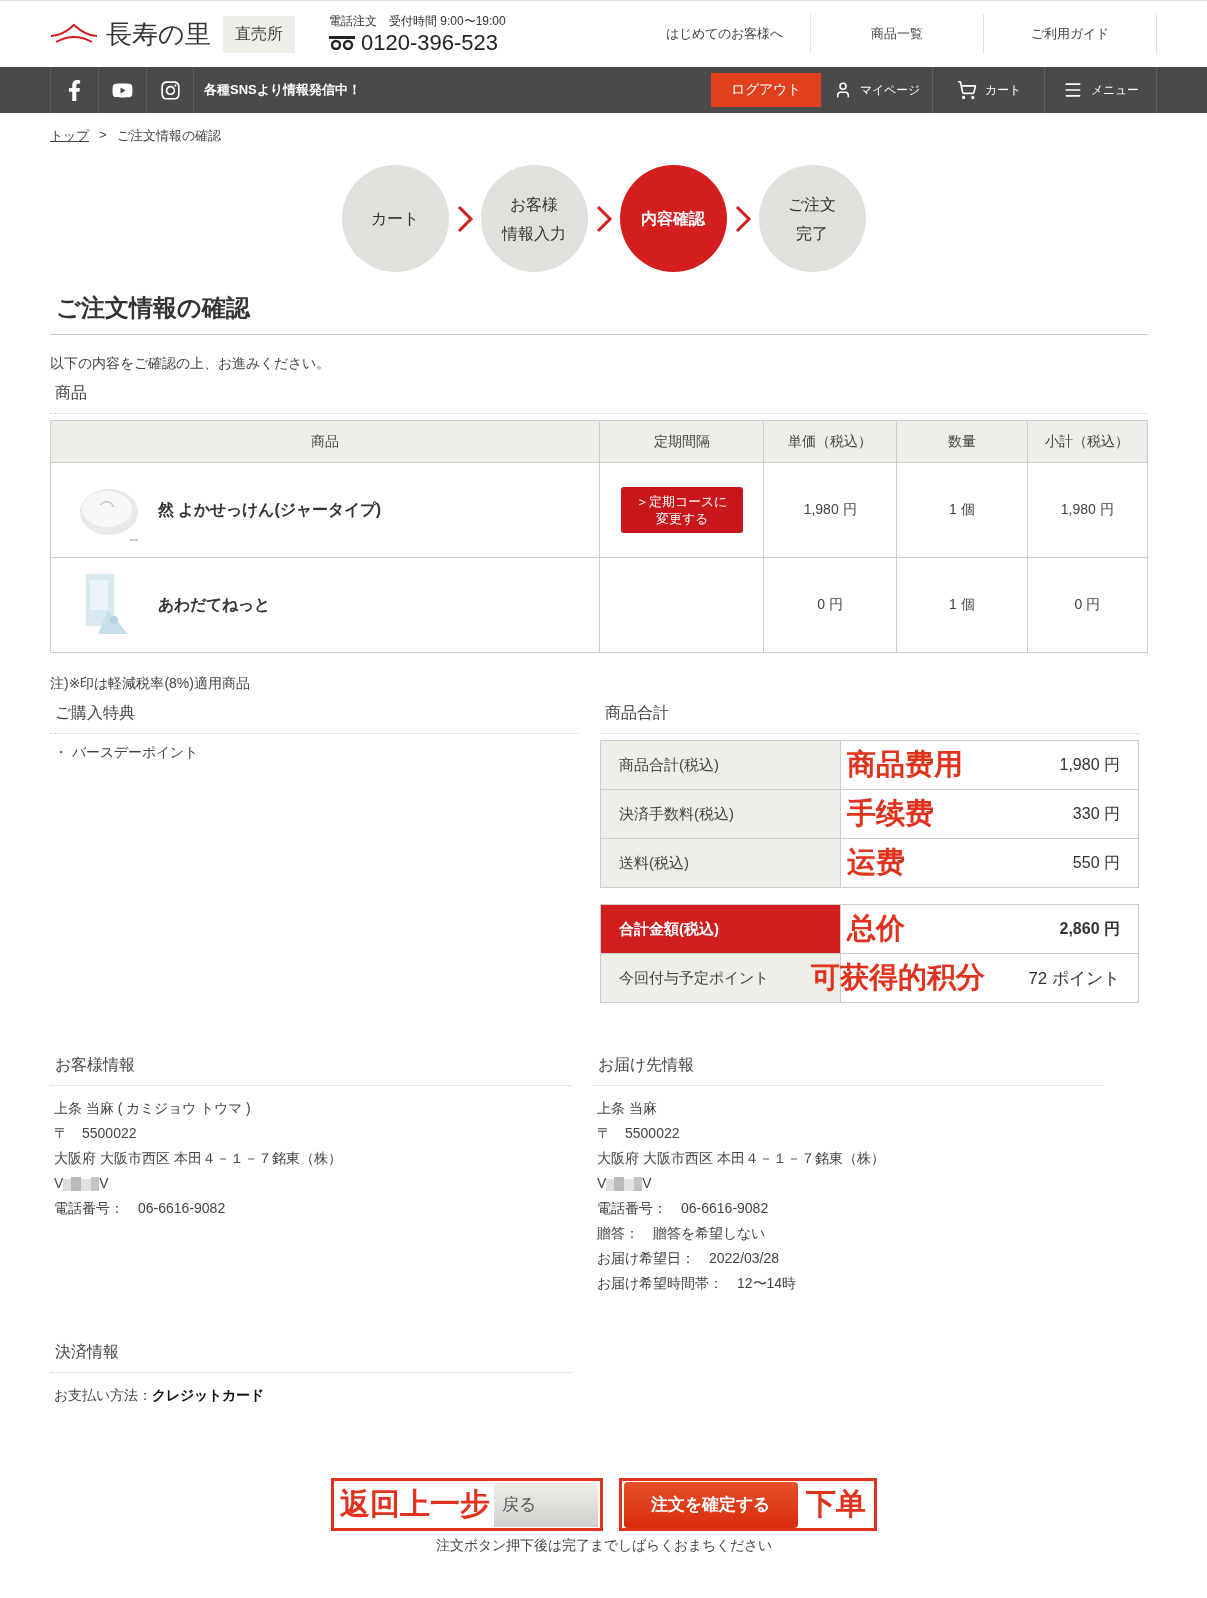  What do you see at coordinates (259, 34) in the screenshot?
I see `store-badge: 直売所` at bounding box center [259, 34].